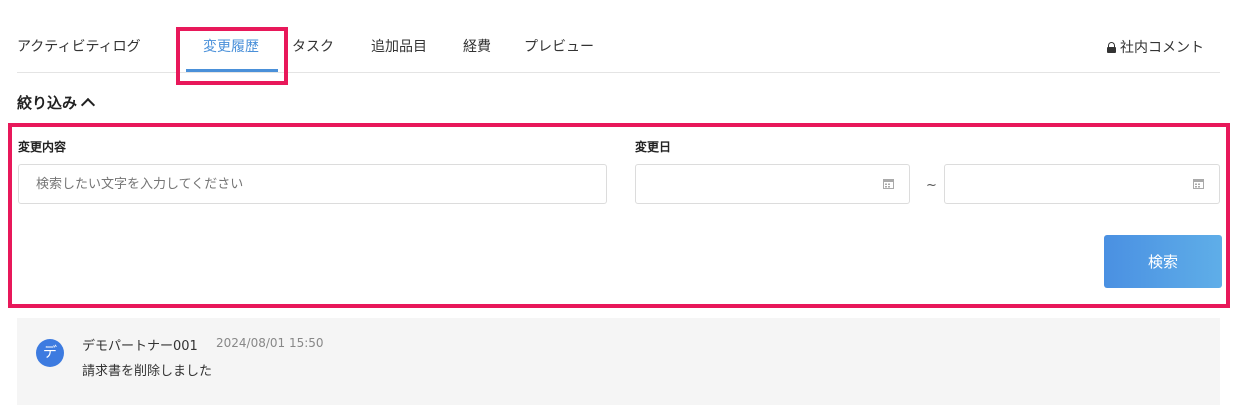 The width and height of the screenshot is (1237, 416). I want to click on filter-toggle-label: 絞り込み, so click(47, 103).